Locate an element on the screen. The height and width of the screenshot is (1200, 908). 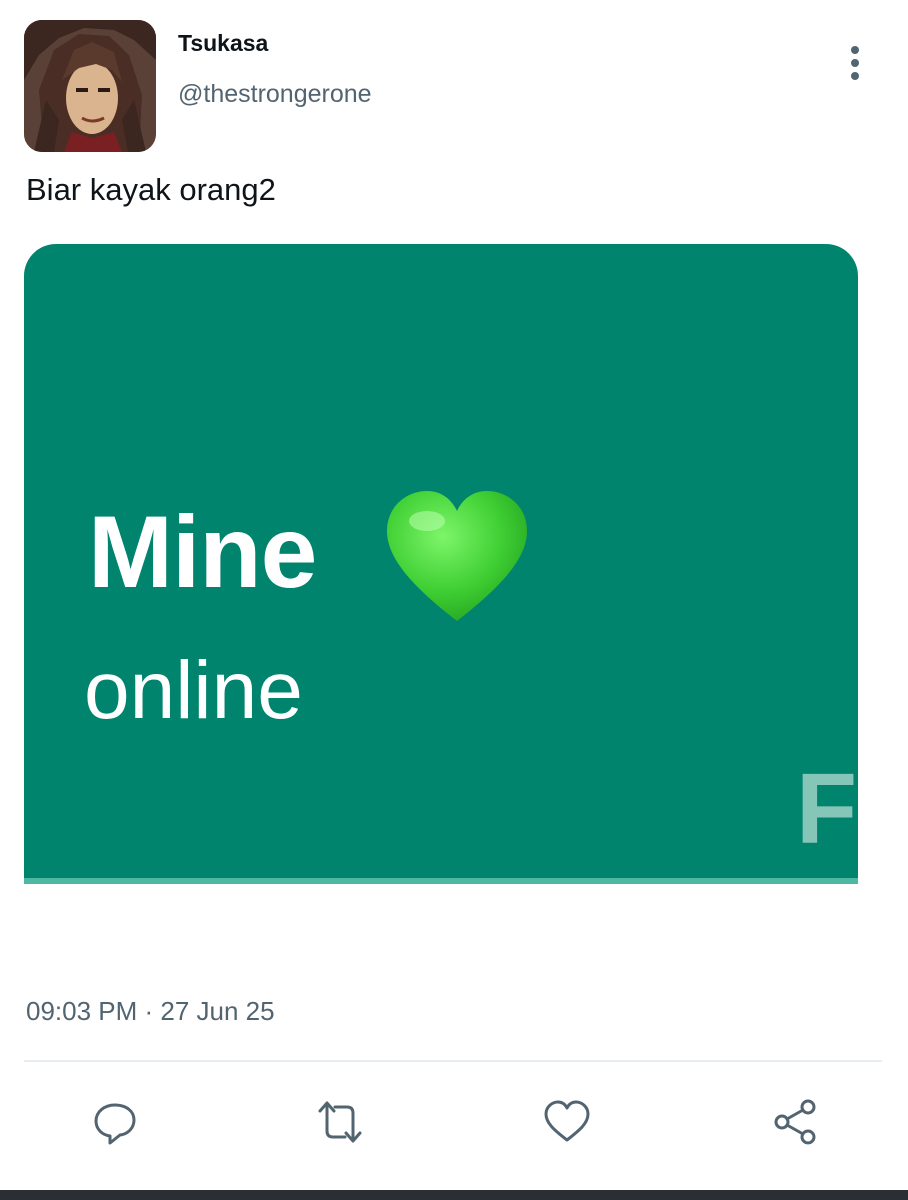
share-icon is located at coordinates (795, 1122).